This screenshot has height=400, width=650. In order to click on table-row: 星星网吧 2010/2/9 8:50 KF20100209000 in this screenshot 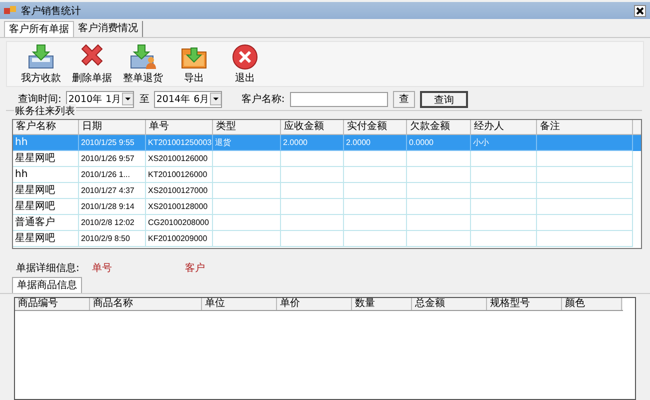, I will do `click(327, 239)`.